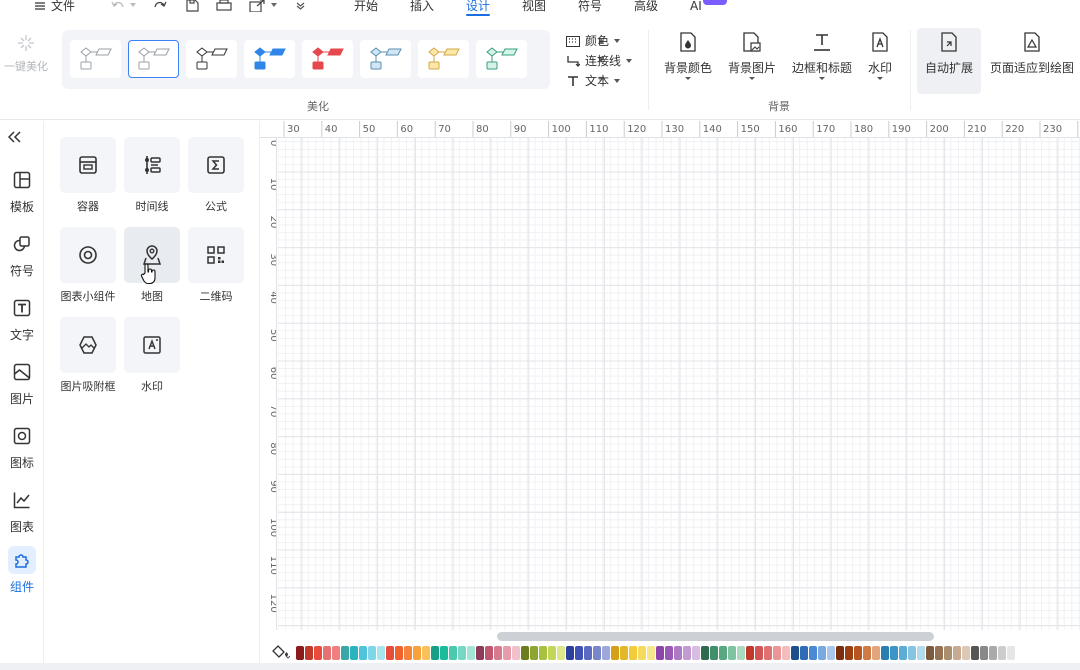  What do you see at coordinates (752, 61) in the screenshot?
I see `background-image-button: 背景图片` at bounding box center [752, 61].